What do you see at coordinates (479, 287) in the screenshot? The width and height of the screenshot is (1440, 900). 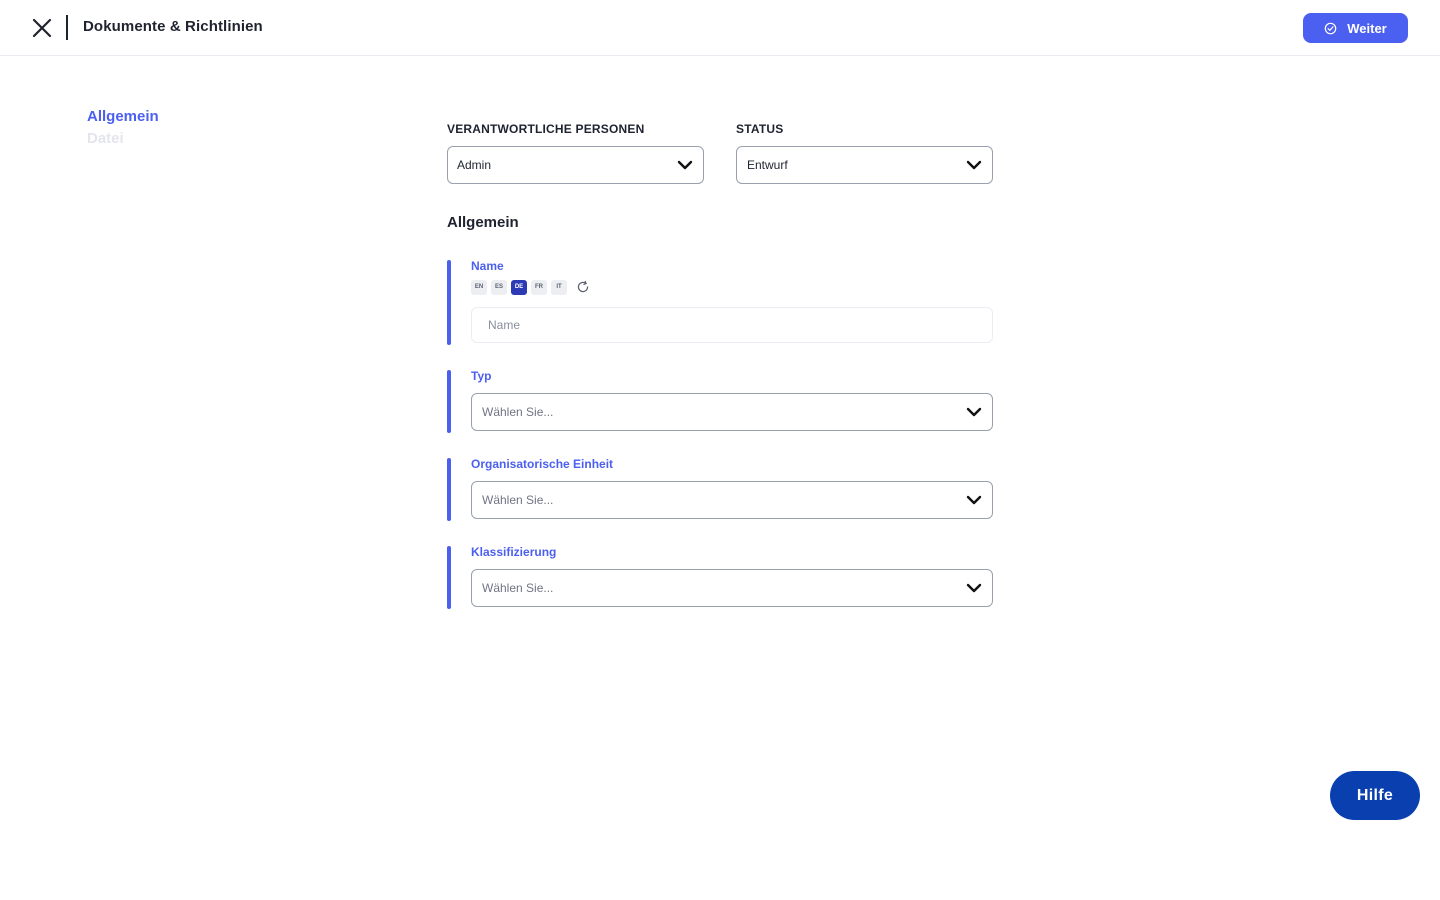 I see `lang-chip-en: EN` at bounding box center [479, 287].